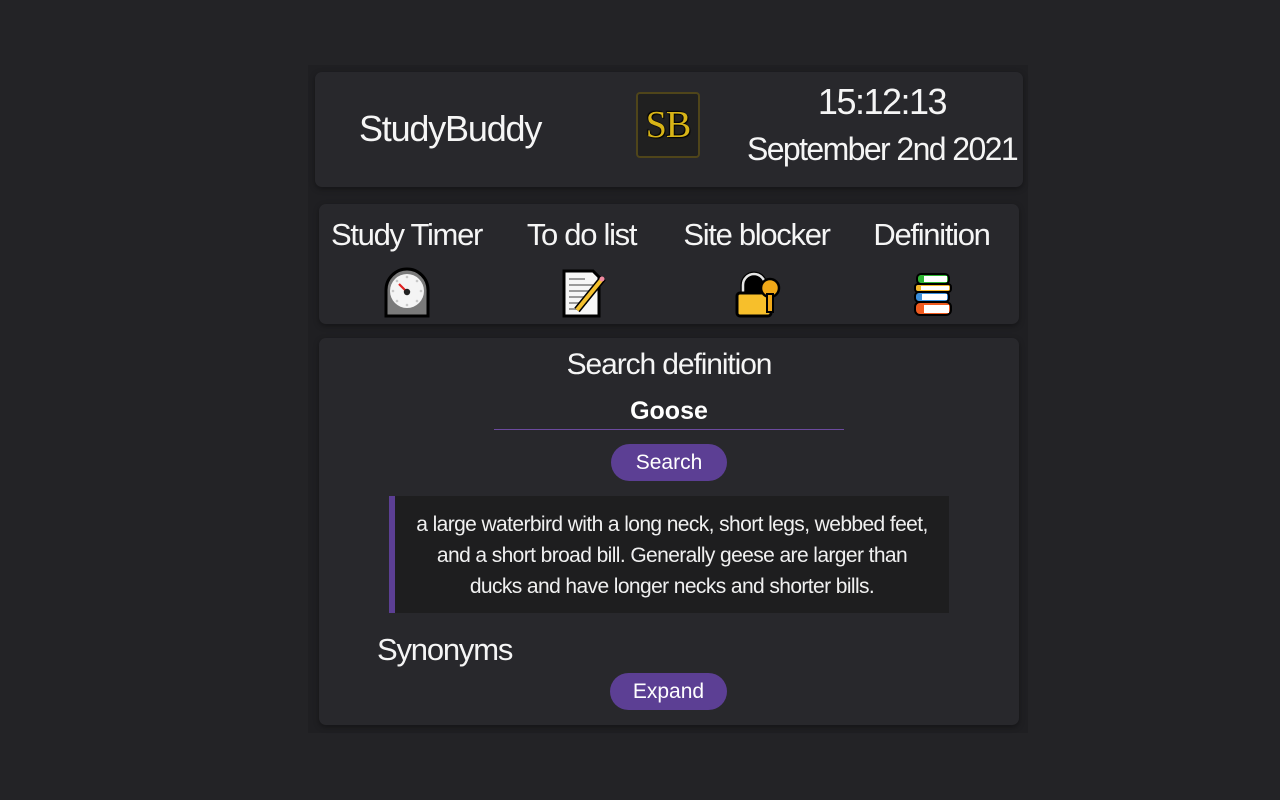 The width and height of the screenshot is (1280, 800). What do you see at coordinates (932, 294) in the screenshot?
I see `books-icon` at bounding box center [932, 294].